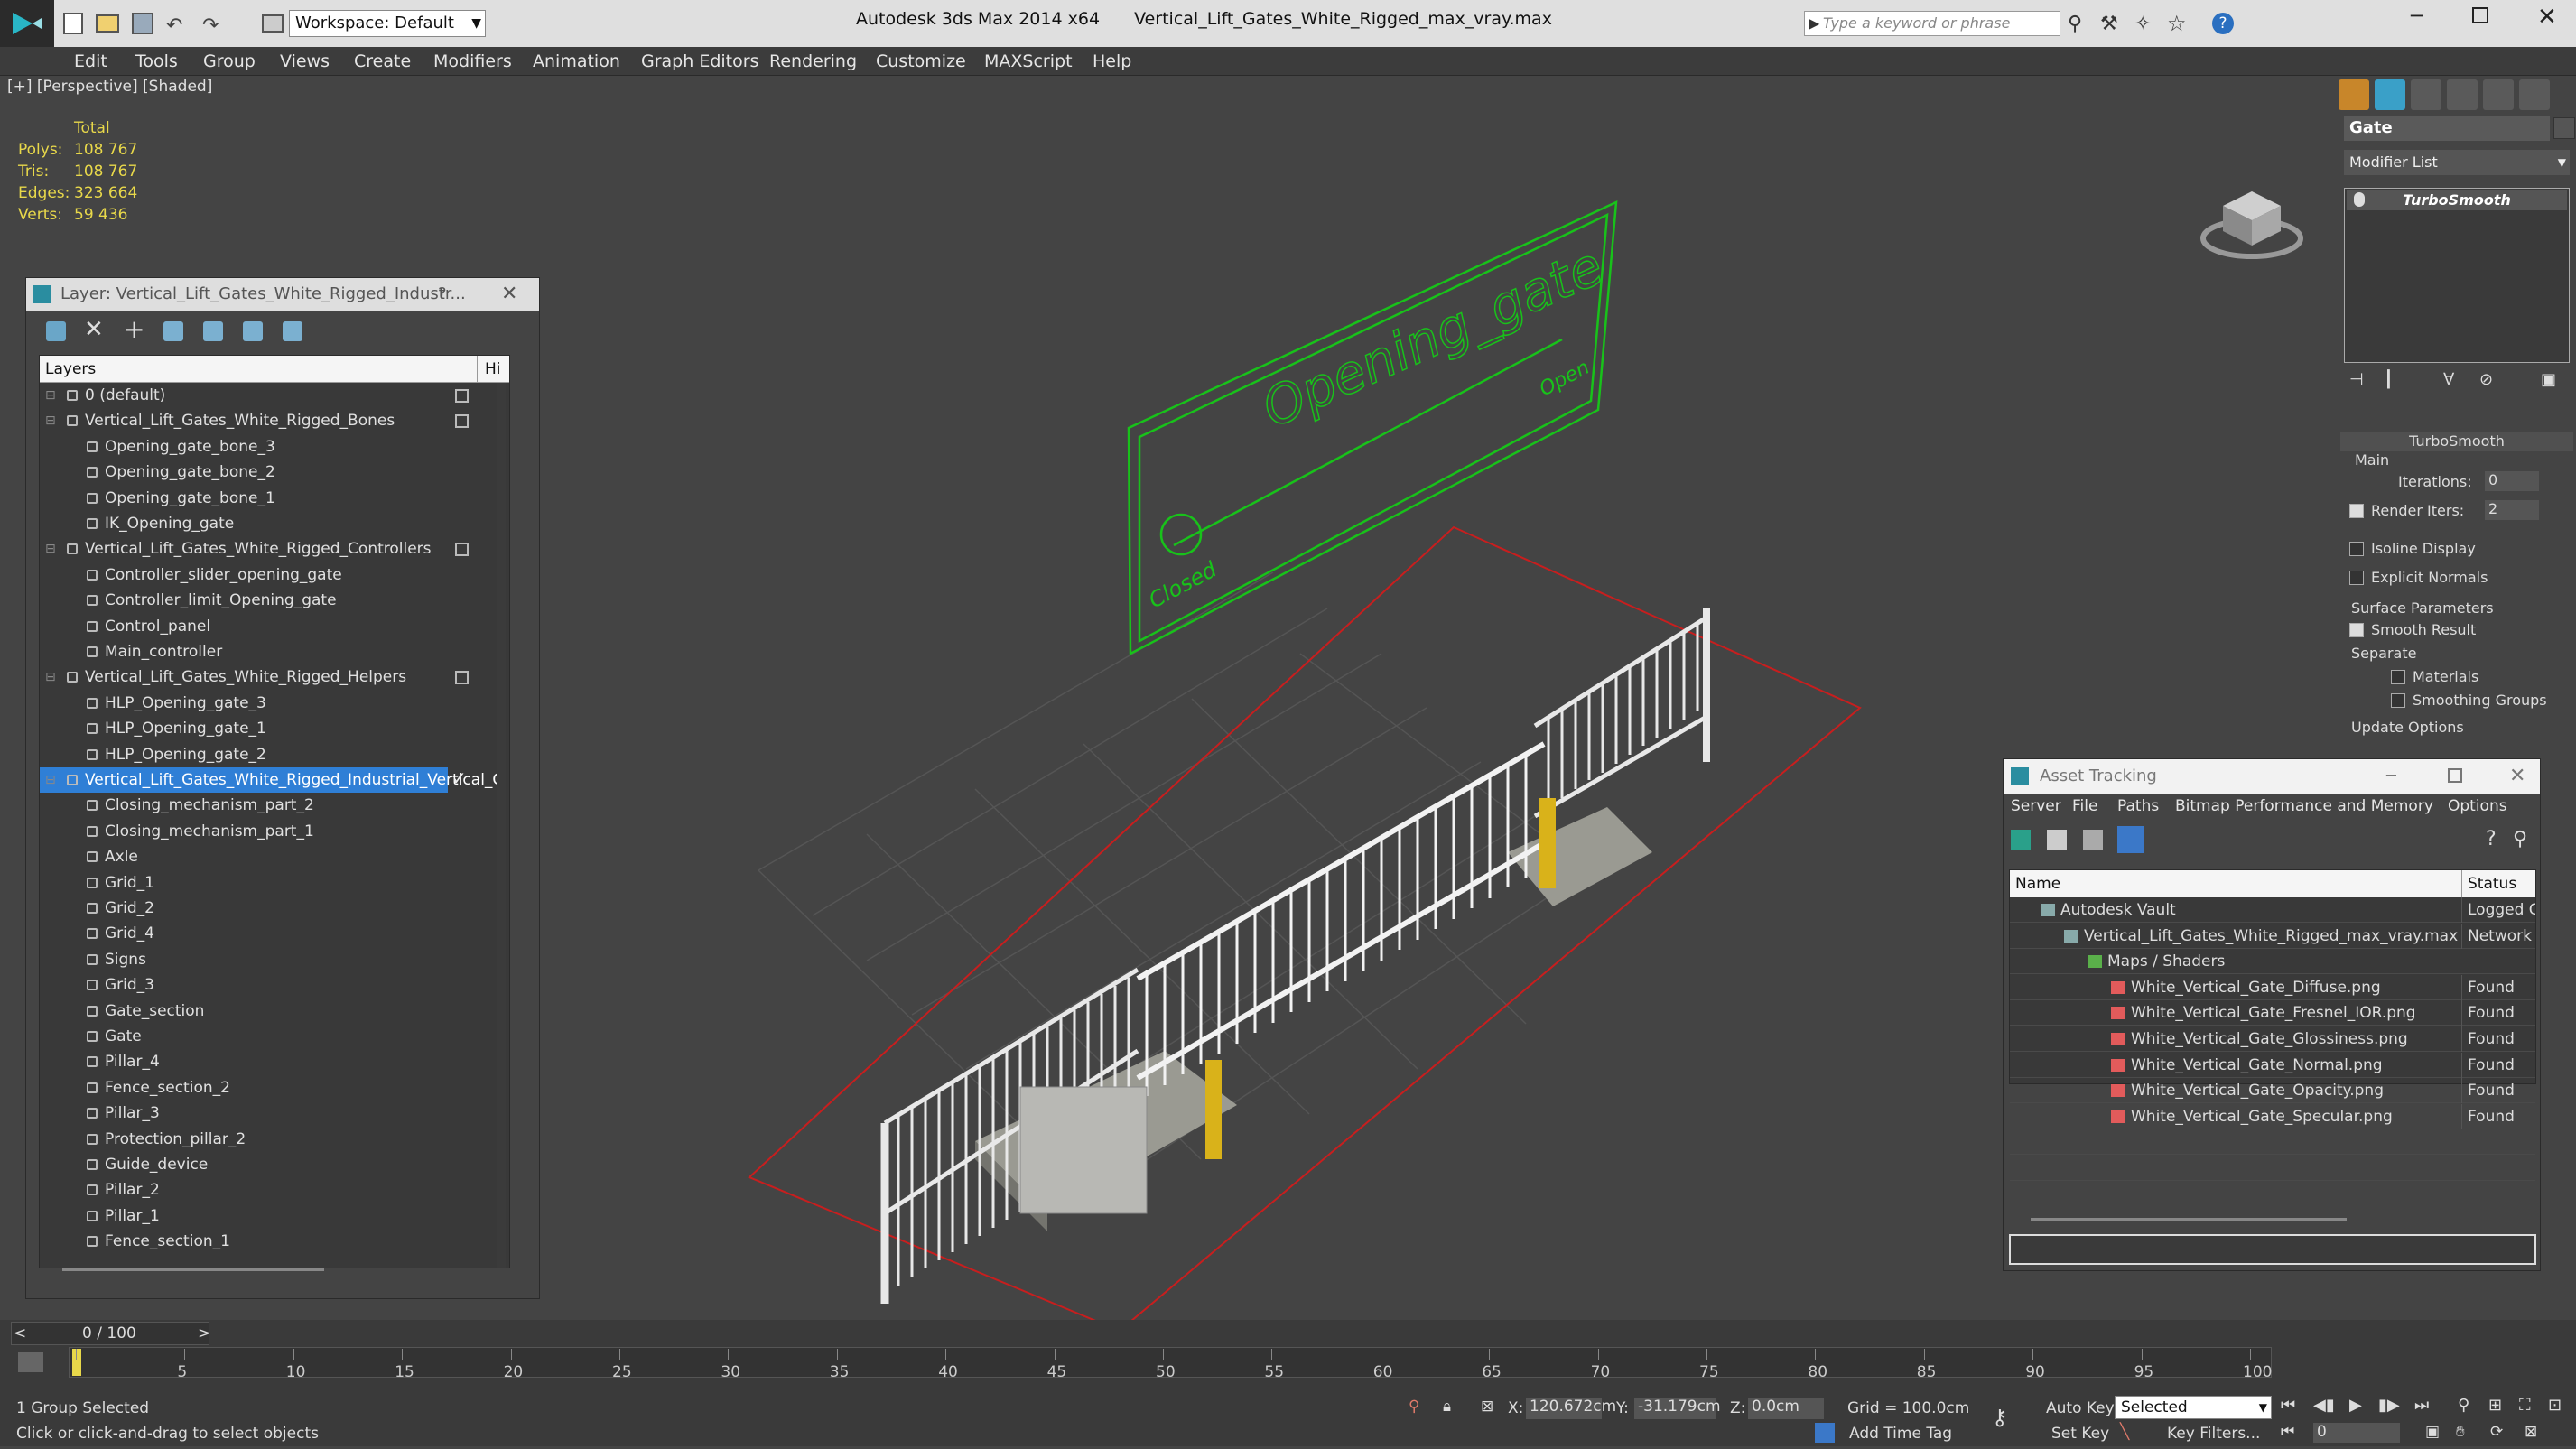 The width and height of the screenshot is (2576, 1449). I want to click on absolute-mode-icon: ⊠, so click(1487, 1407).